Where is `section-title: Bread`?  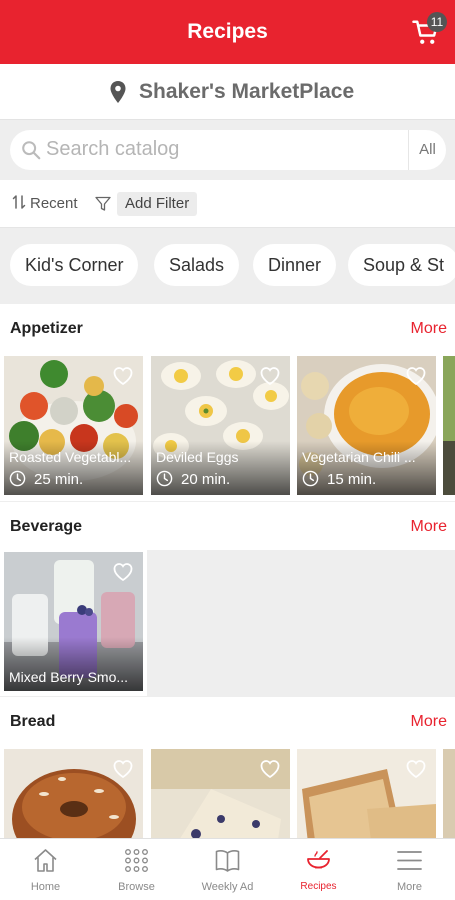 section-title: Bread is located at coordinates (33, 721).